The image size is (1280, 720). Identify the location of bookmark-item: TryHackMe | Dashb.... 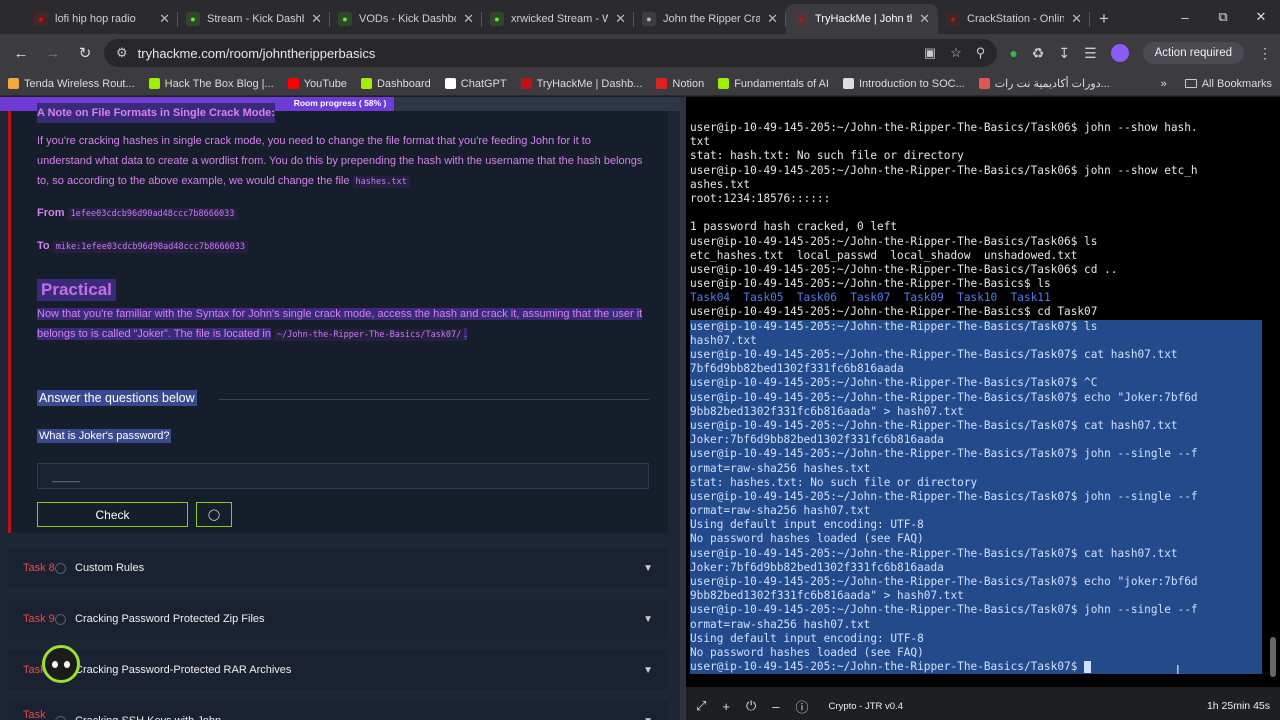
(581, 84).